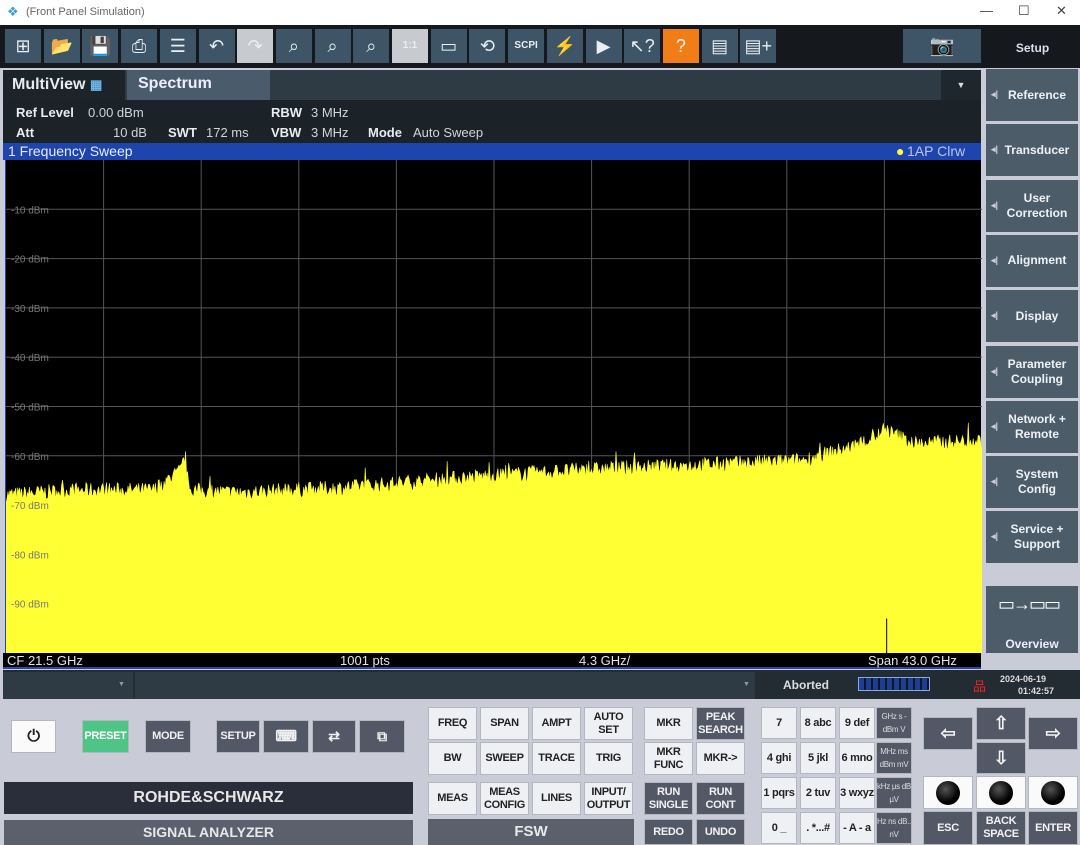 This screenshot has width=1080, height=845. I want to click on ref-level-value: 0.00 dBm, so click(116, 112).